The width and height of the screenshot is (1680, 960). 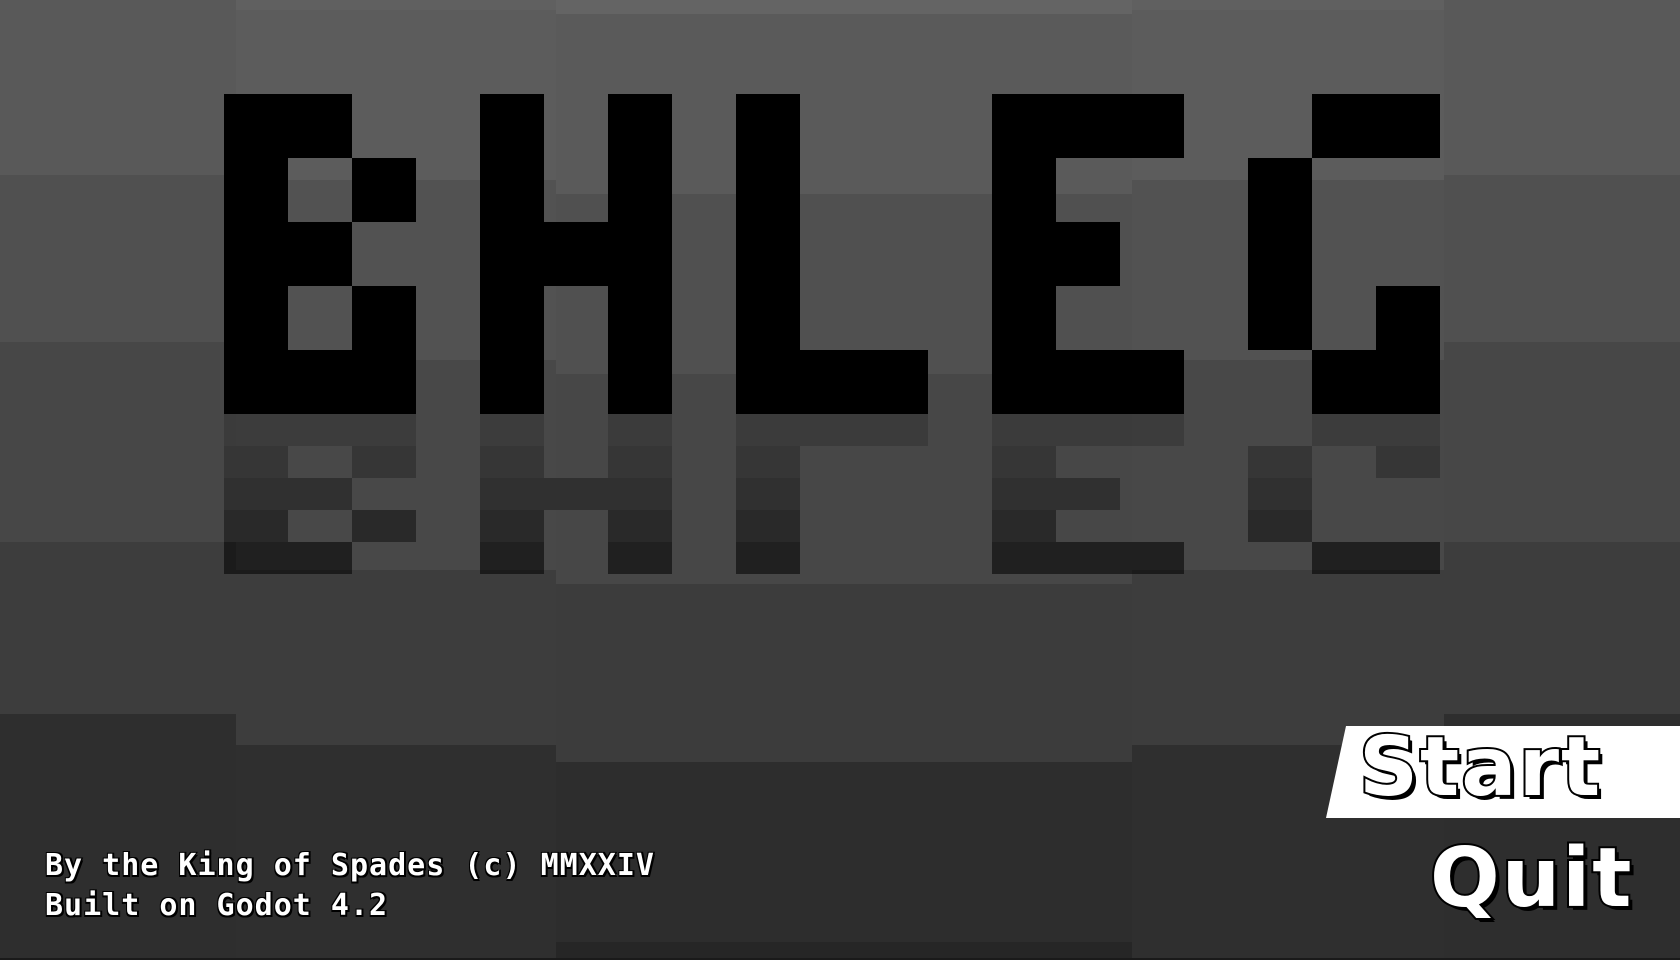 I want to click on start-button-label: Start, so click(x=1480, y=767).